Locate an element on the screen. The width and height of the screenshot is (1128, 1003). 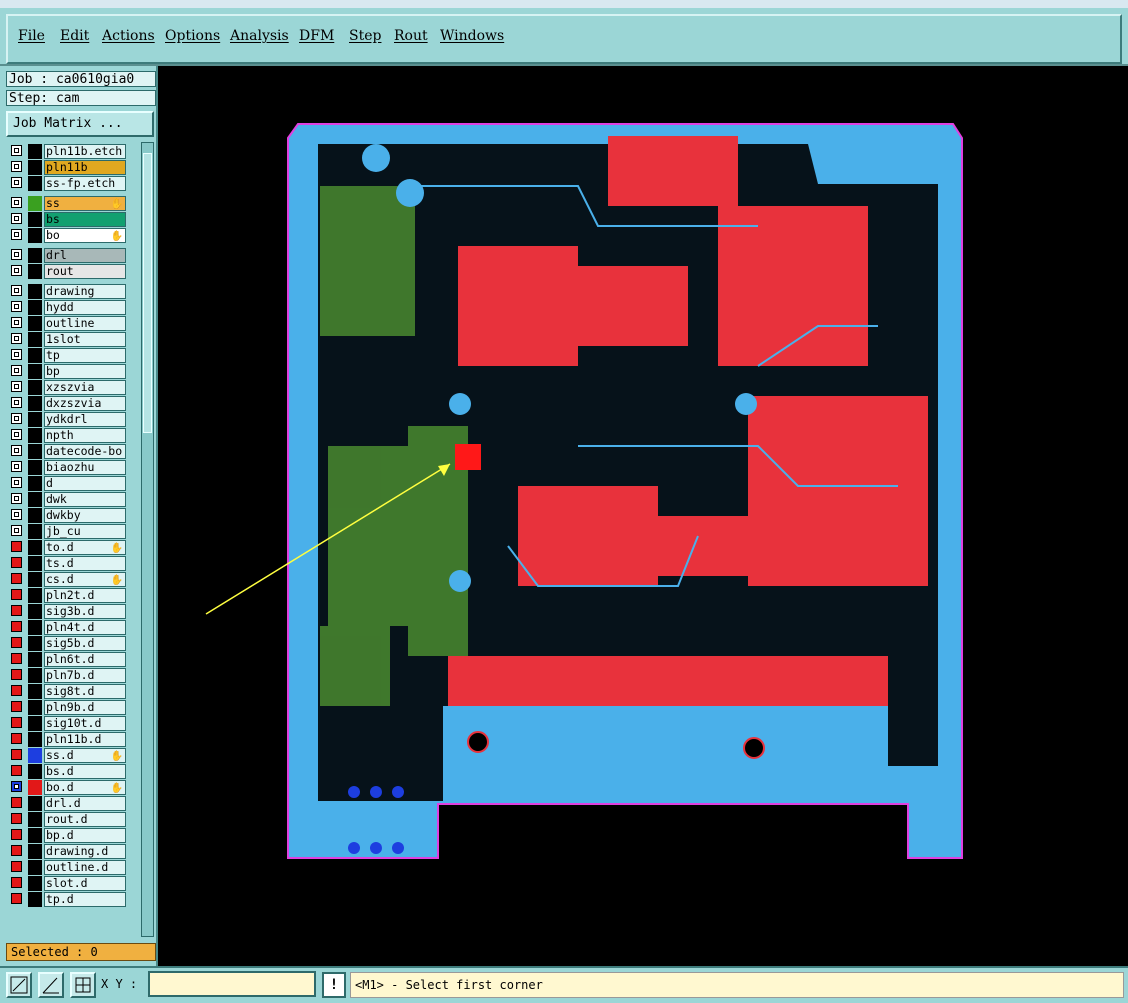
layer-row: ss.d ✋ is located at coordinates (67, 755).